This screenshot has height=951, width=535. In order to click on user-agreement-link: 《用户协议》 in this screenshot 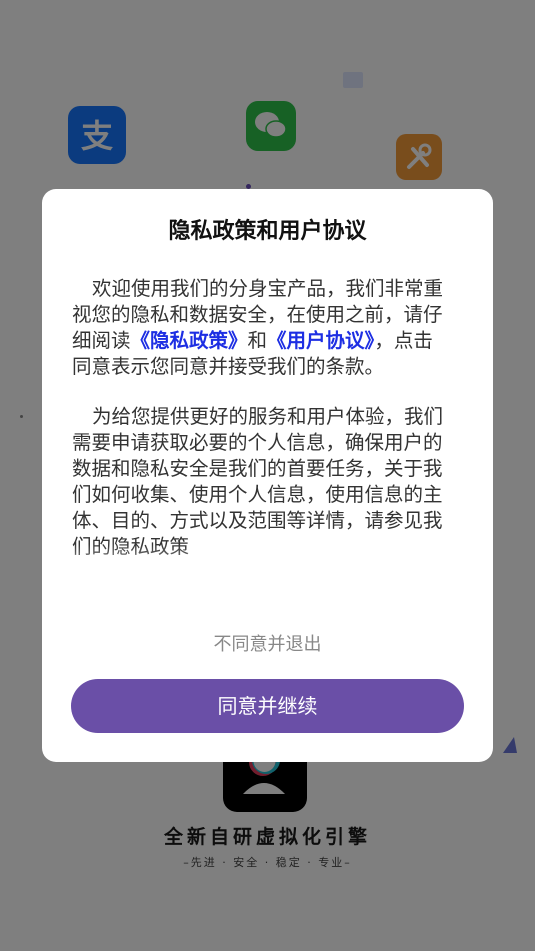, I will do `click(320, 340)`.